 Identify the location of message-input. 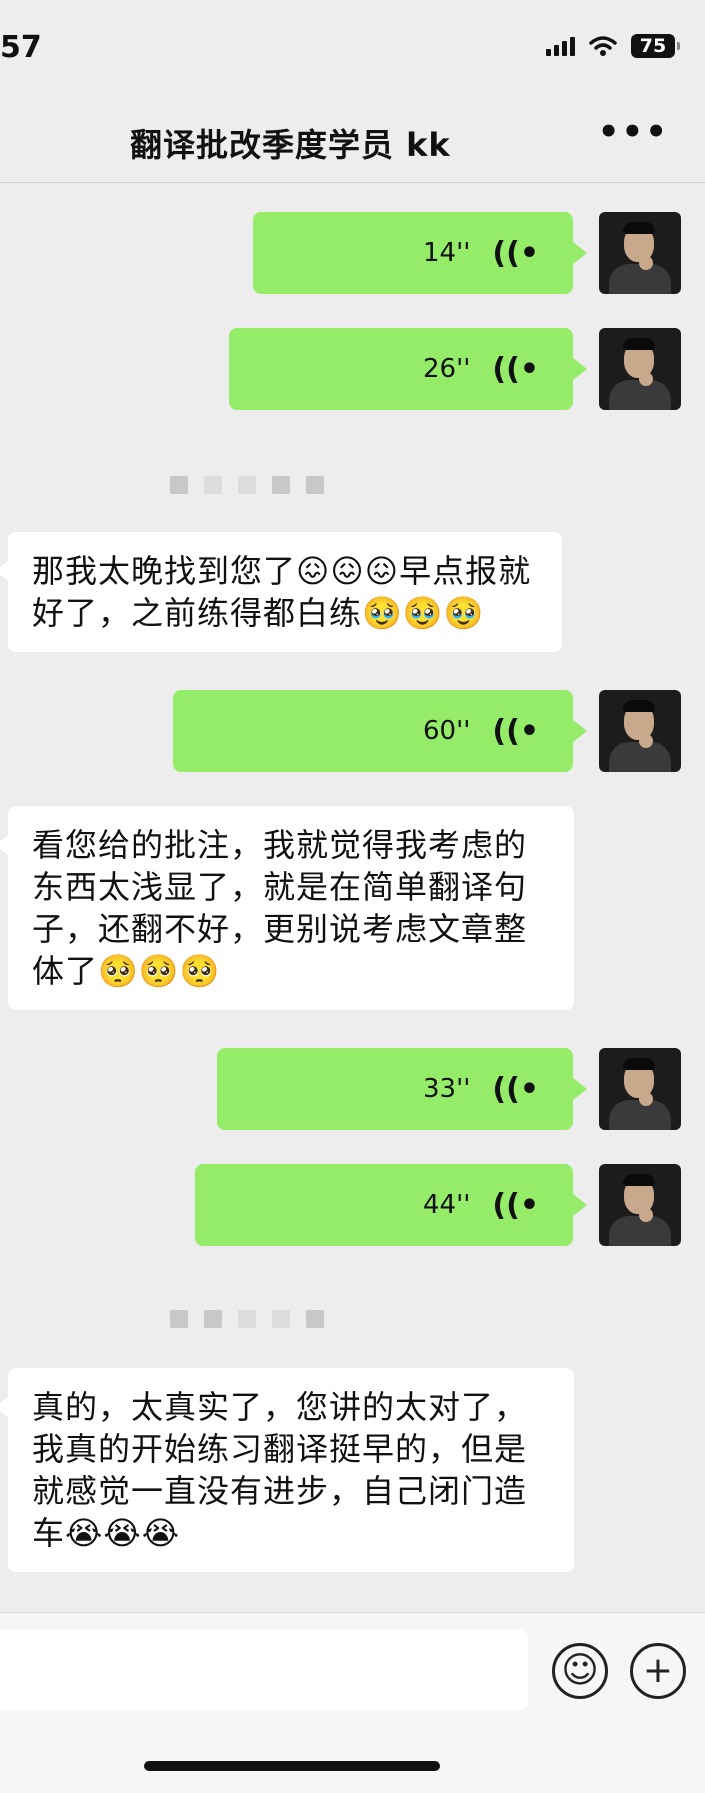
(264, 1670).